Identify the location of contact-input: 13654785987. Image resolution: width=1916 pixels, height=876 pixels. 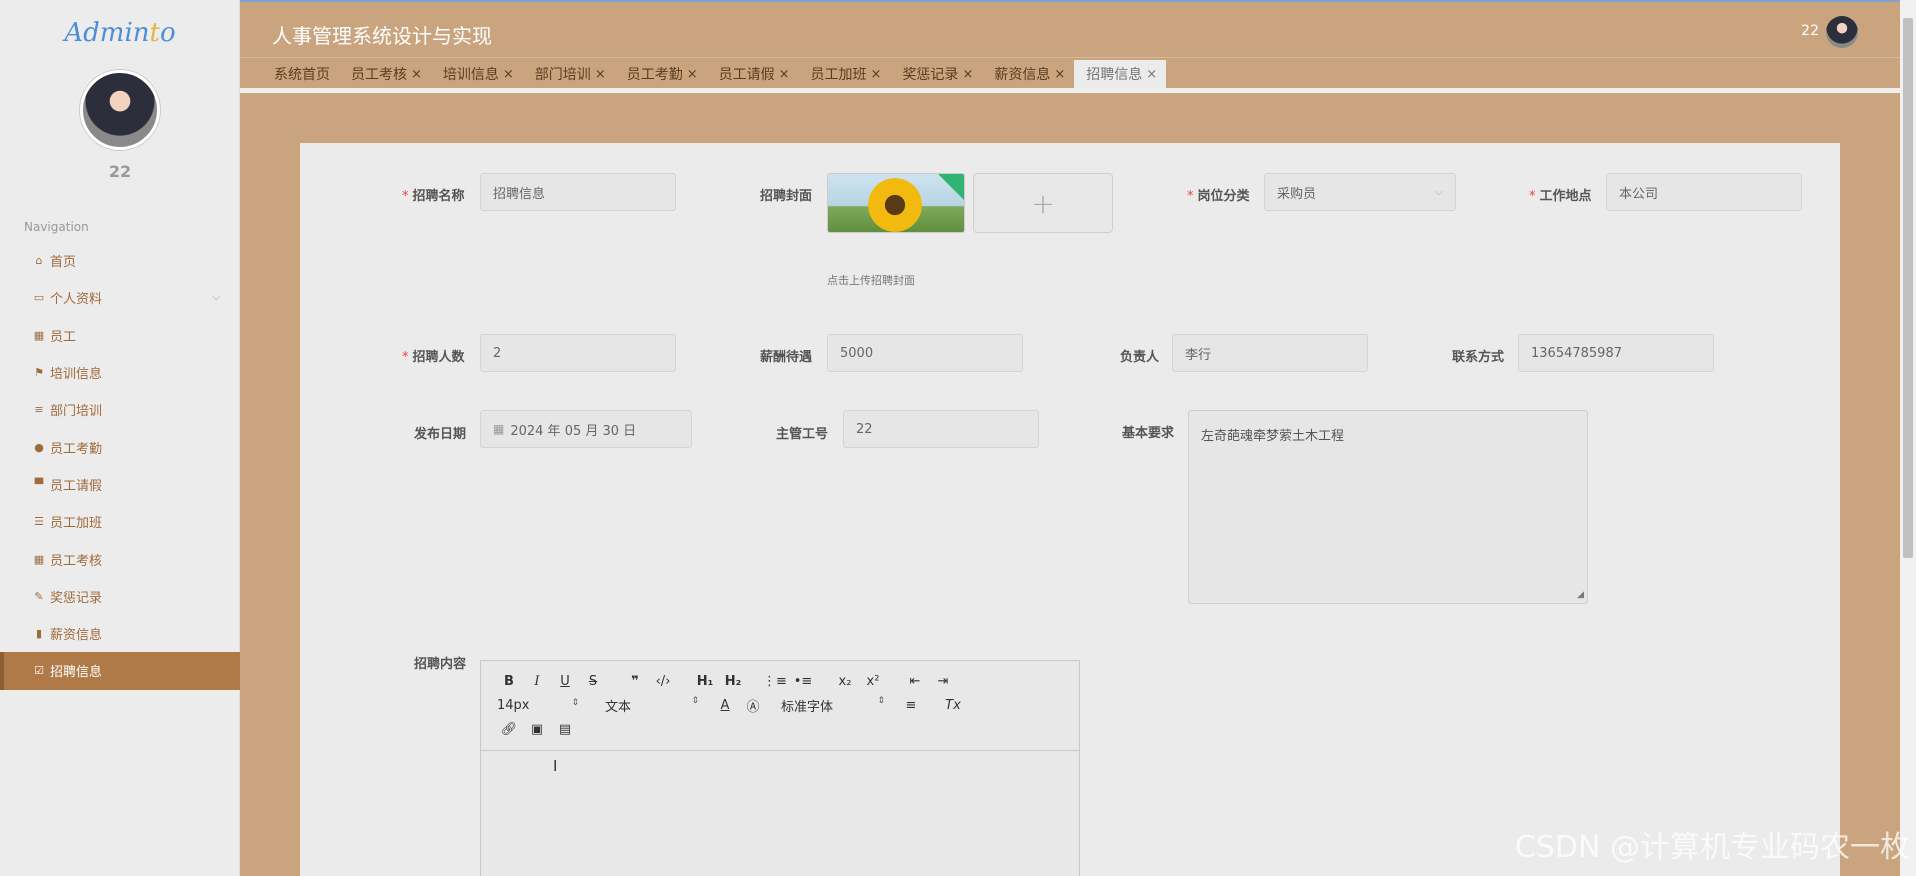
(1616, 353).